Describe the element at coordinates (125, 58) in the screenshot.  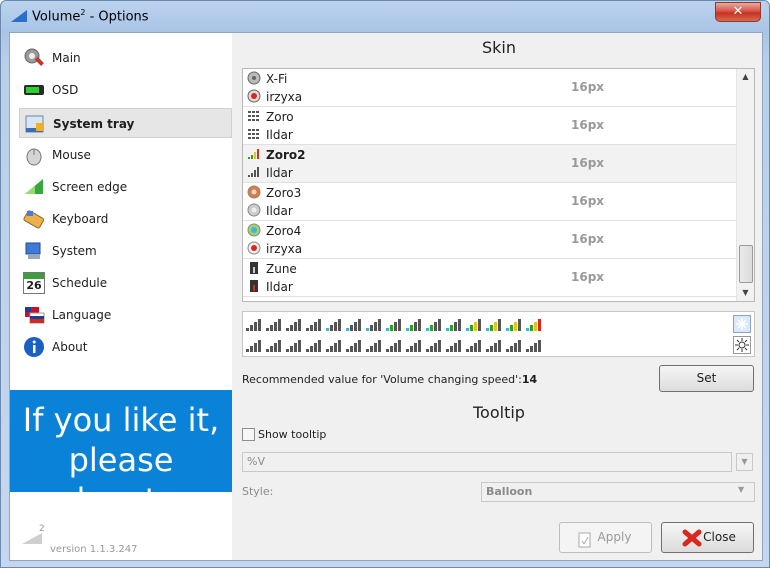
I see `sidebar-item-main: Main` at that location.